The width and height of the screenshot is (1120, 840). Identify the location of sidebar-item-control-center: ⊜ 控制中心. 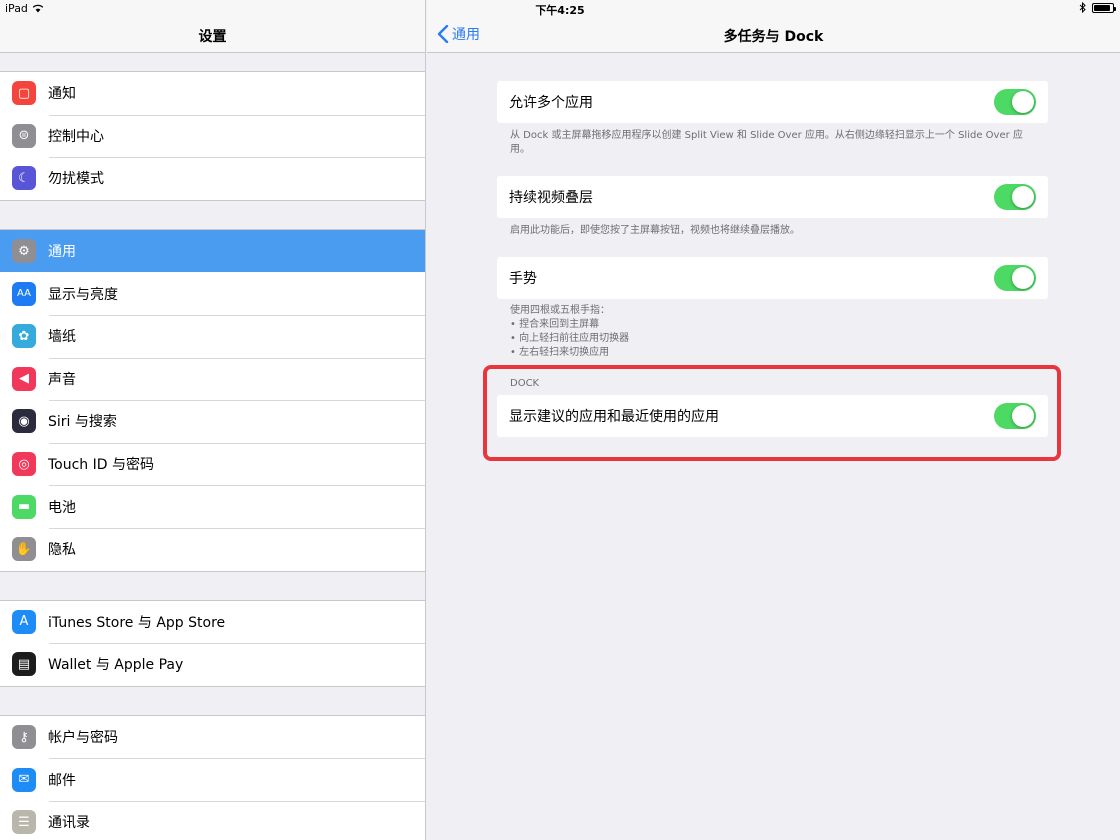
(212, 136).